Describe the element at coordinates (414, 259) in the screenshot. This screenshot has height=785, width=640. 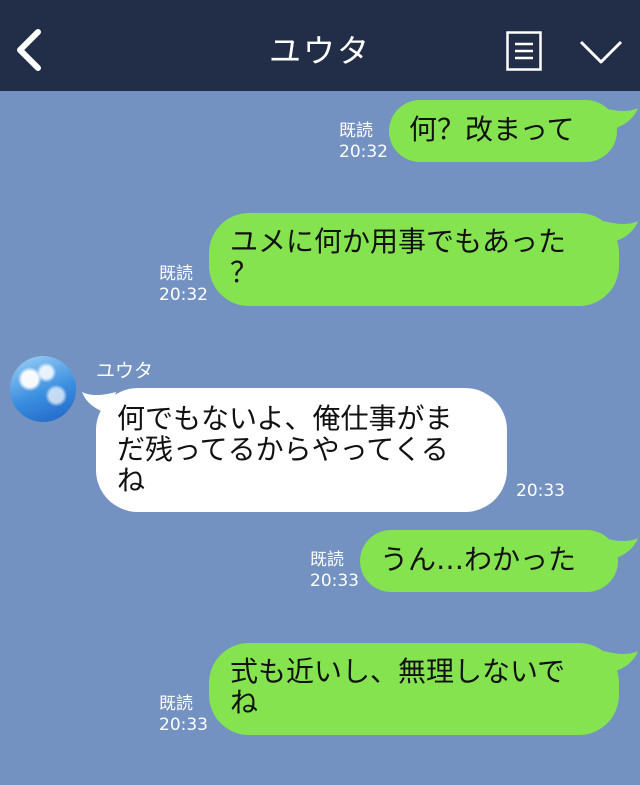
I see `message-bubble-sent: ユメに何か用事でもあった ？` at that location.